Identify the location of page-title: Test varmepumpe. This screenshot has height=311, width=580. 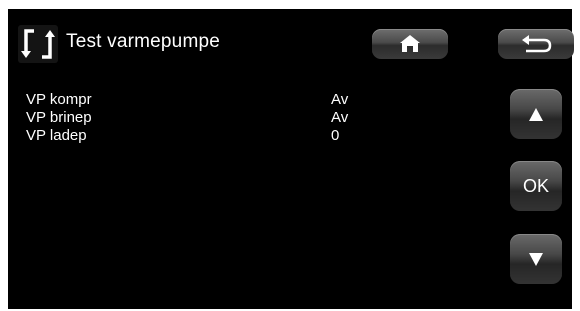
(143, 41).